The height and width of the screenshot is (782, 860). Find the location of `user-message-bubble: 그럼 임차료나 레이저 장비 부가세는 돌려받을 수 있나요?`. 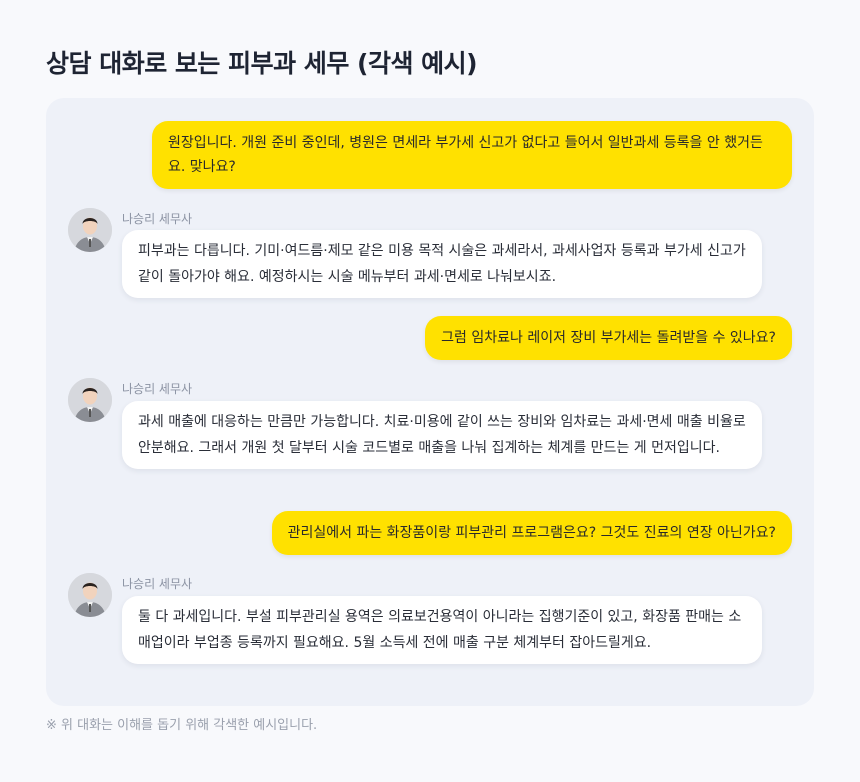

user-message-bubble: 그럼 임차료나 레이저 장비 부가세는 돌려받을 수 있나요? is located at coordinates (608, 338).